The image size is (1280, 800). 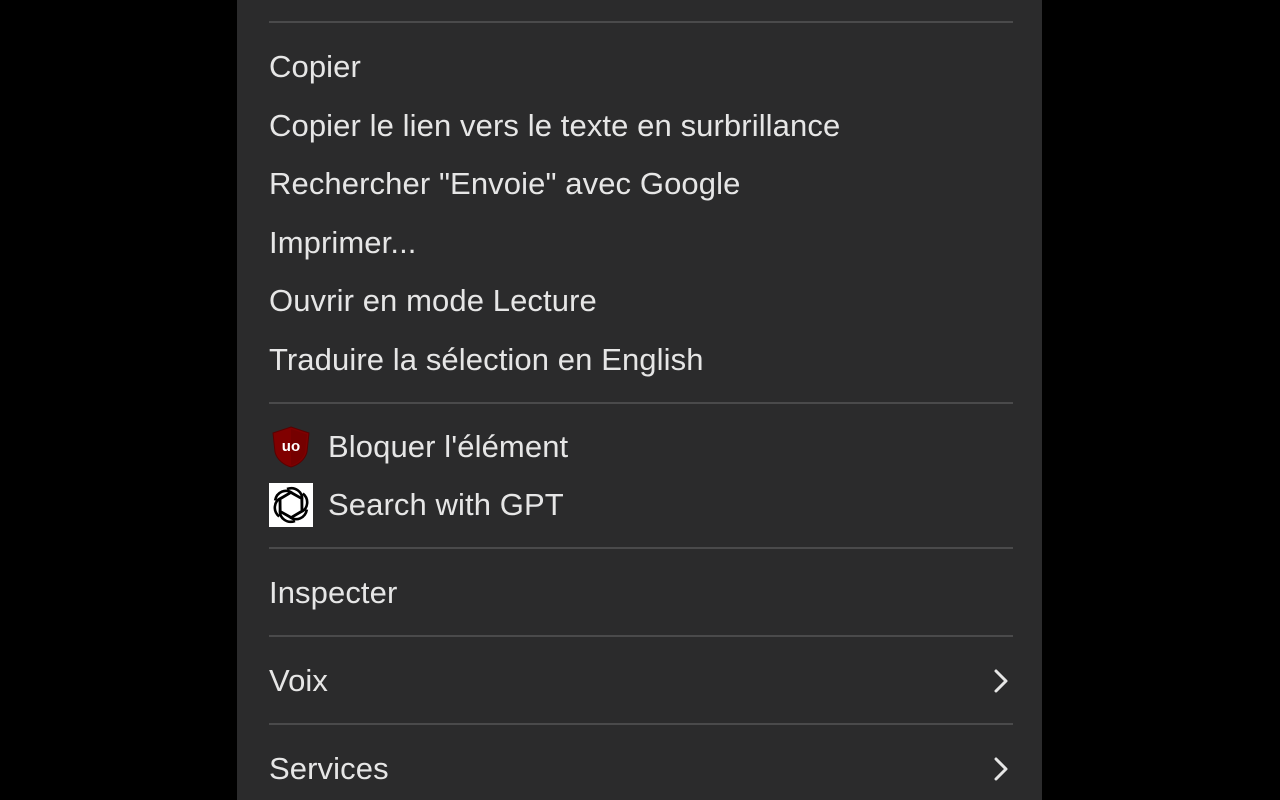 What do you see at coordinates (448, 446) in the screenshot?
I see `menu-item-label: Bloquer l'élément` at bounding box center [448, 446].